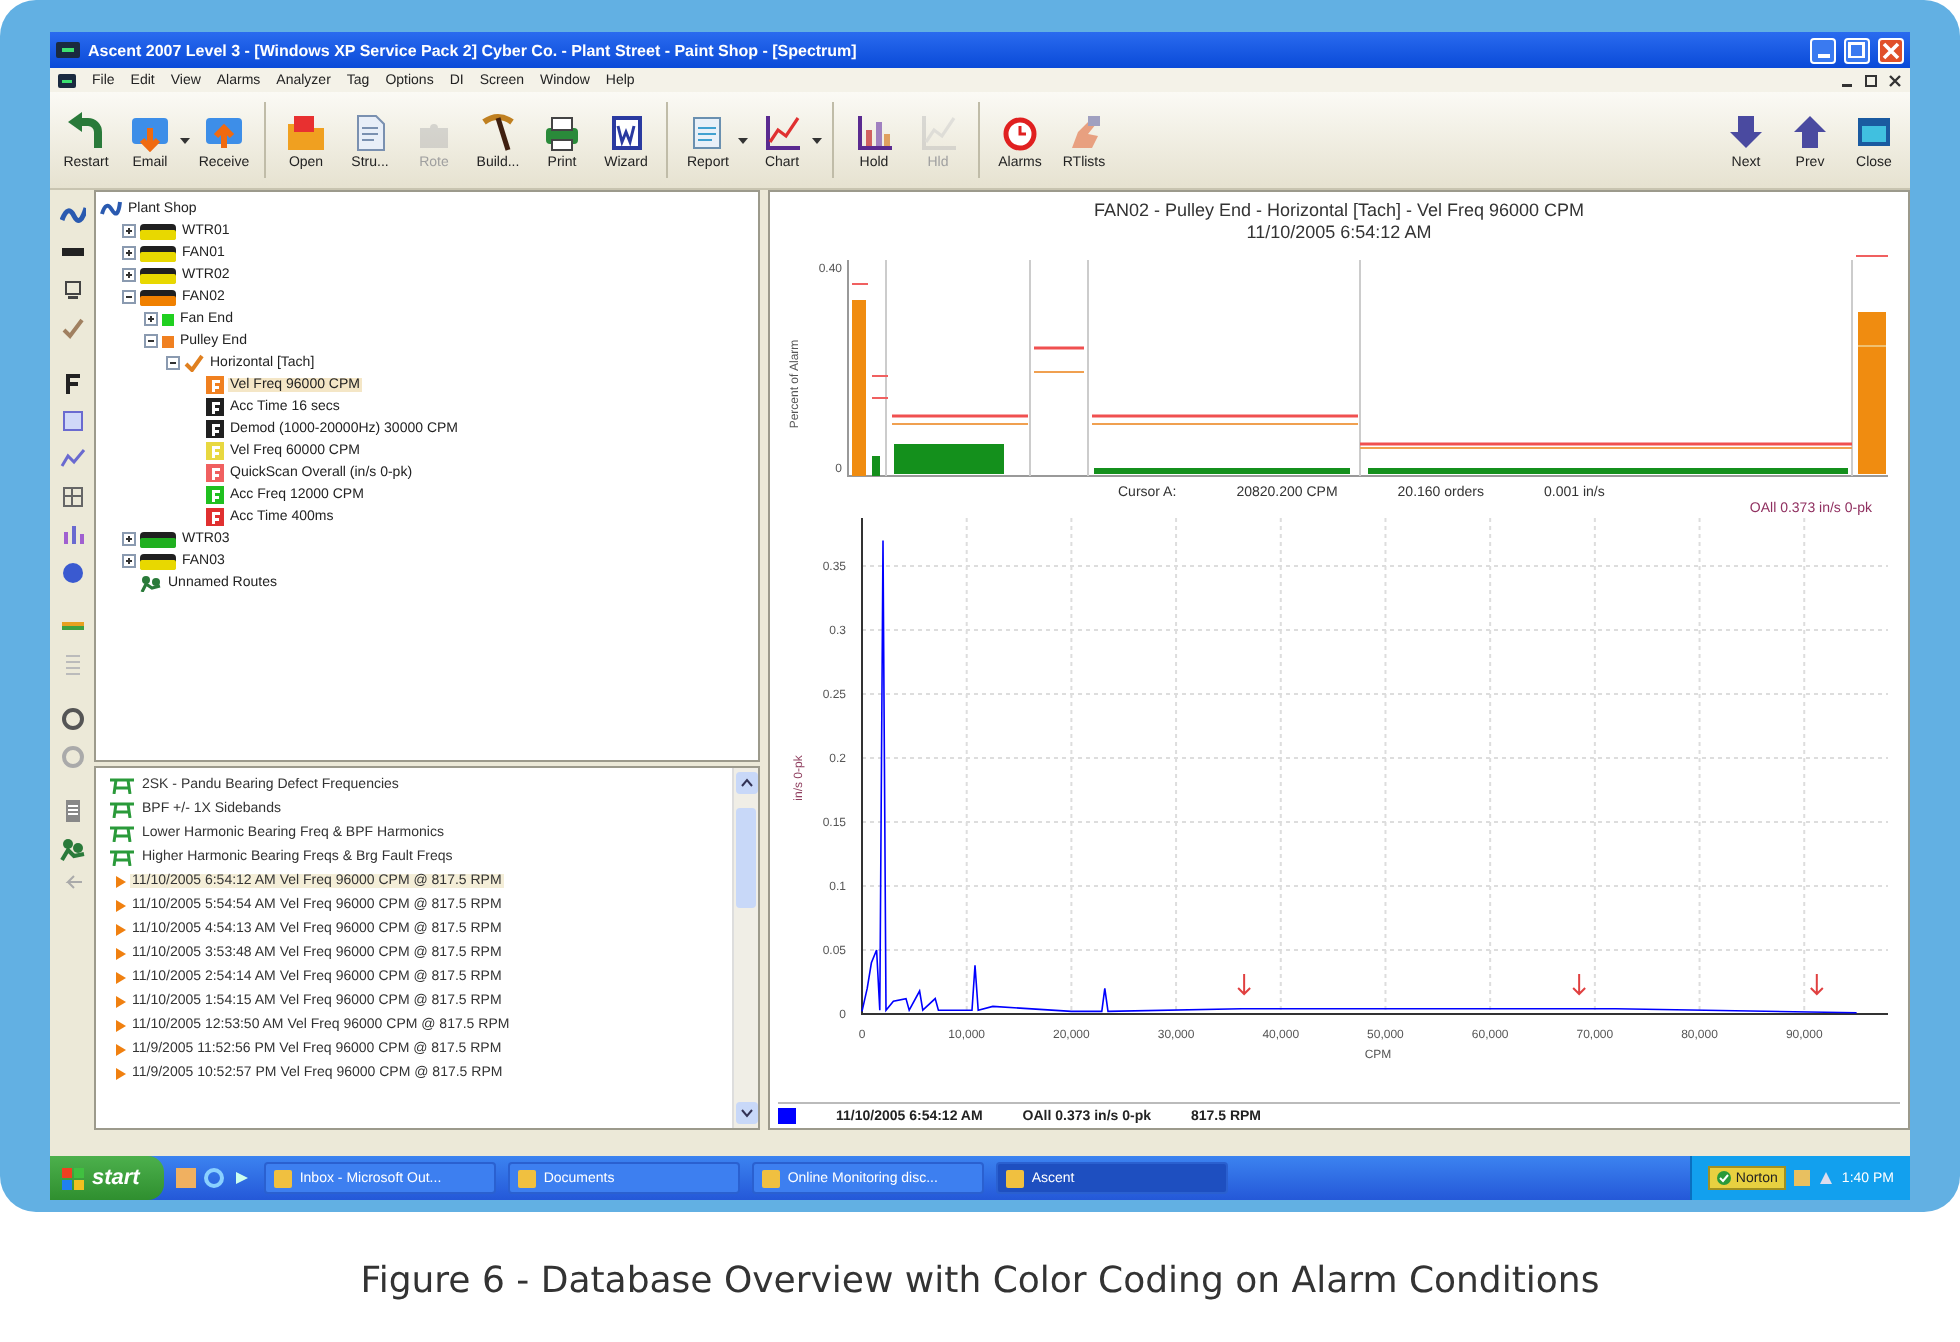  Describe the element at coordinates (72, 573) in the screenshot. I see `globe-icon` at that location.